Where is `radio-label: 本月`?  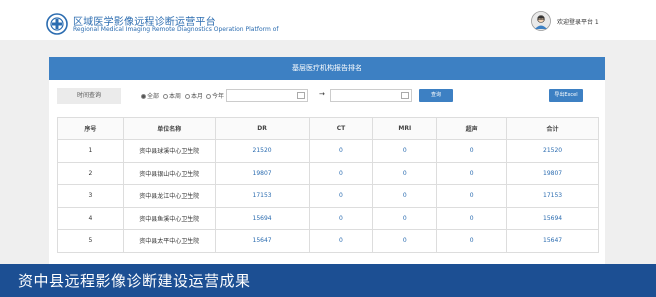 radio-label: 本月 is located at coordinates (197, 96).